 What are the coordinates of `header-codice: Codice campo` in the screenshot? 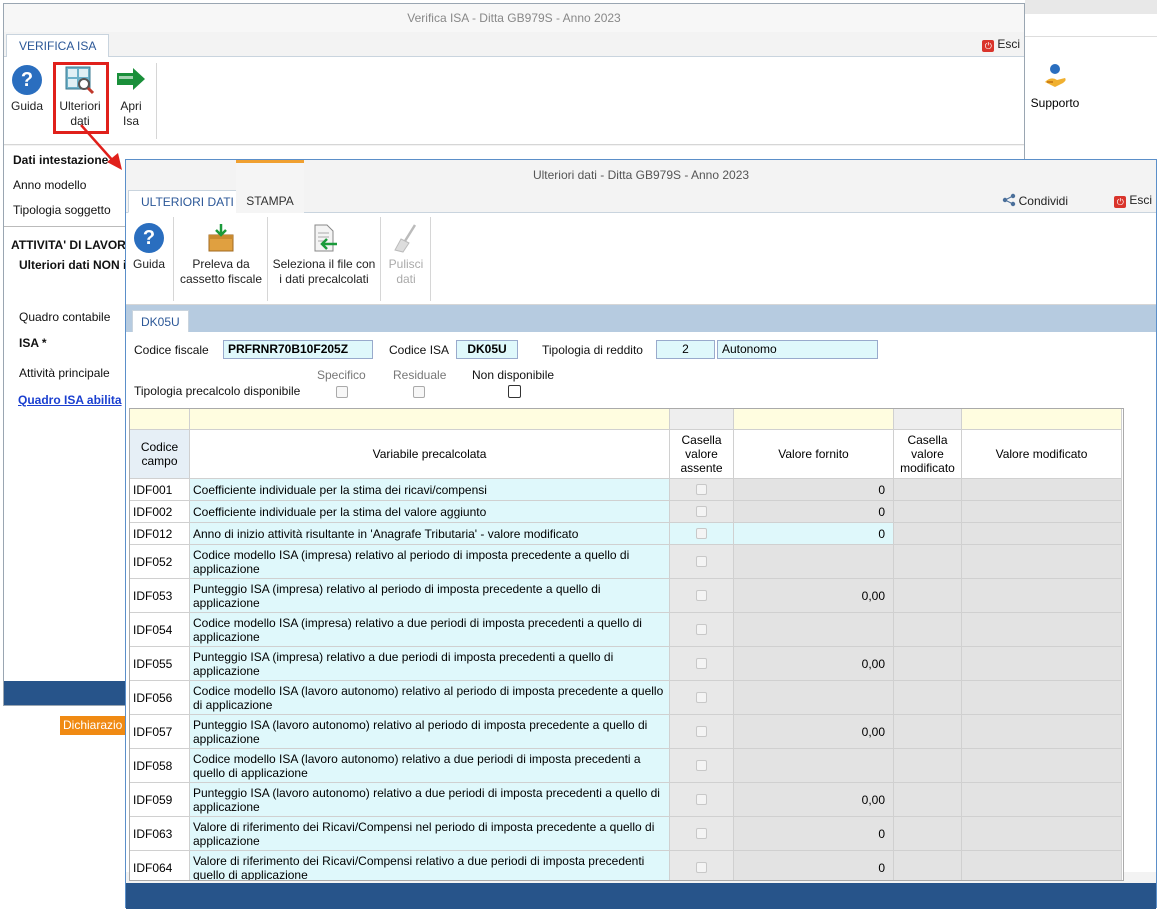 It's located at (160, 454).